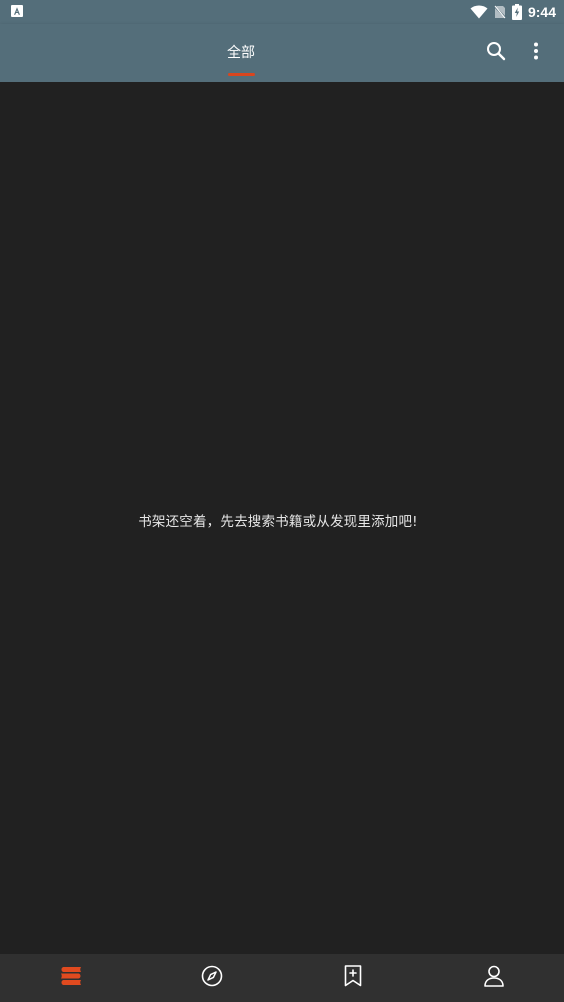 The height and width of the screenshot is (1002, 564). I want to click on empty-bookshelf-message: 书架还空着，先去搜索书籍或从发现里添加吧!, so click(278, 522).